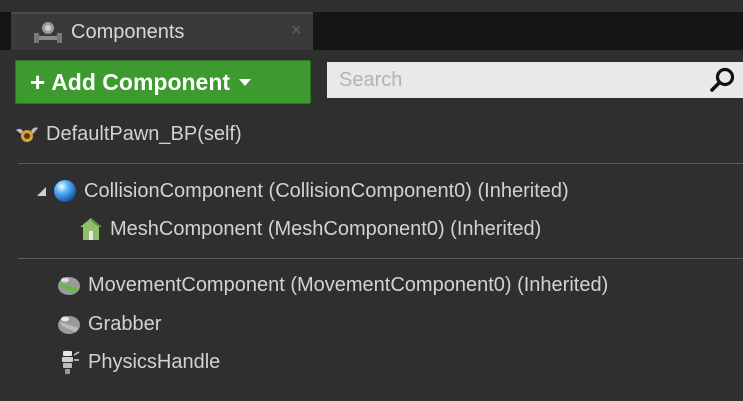  Describe the element at coordinates (512, 80) in the screenshot. I see `search-input` at that location.